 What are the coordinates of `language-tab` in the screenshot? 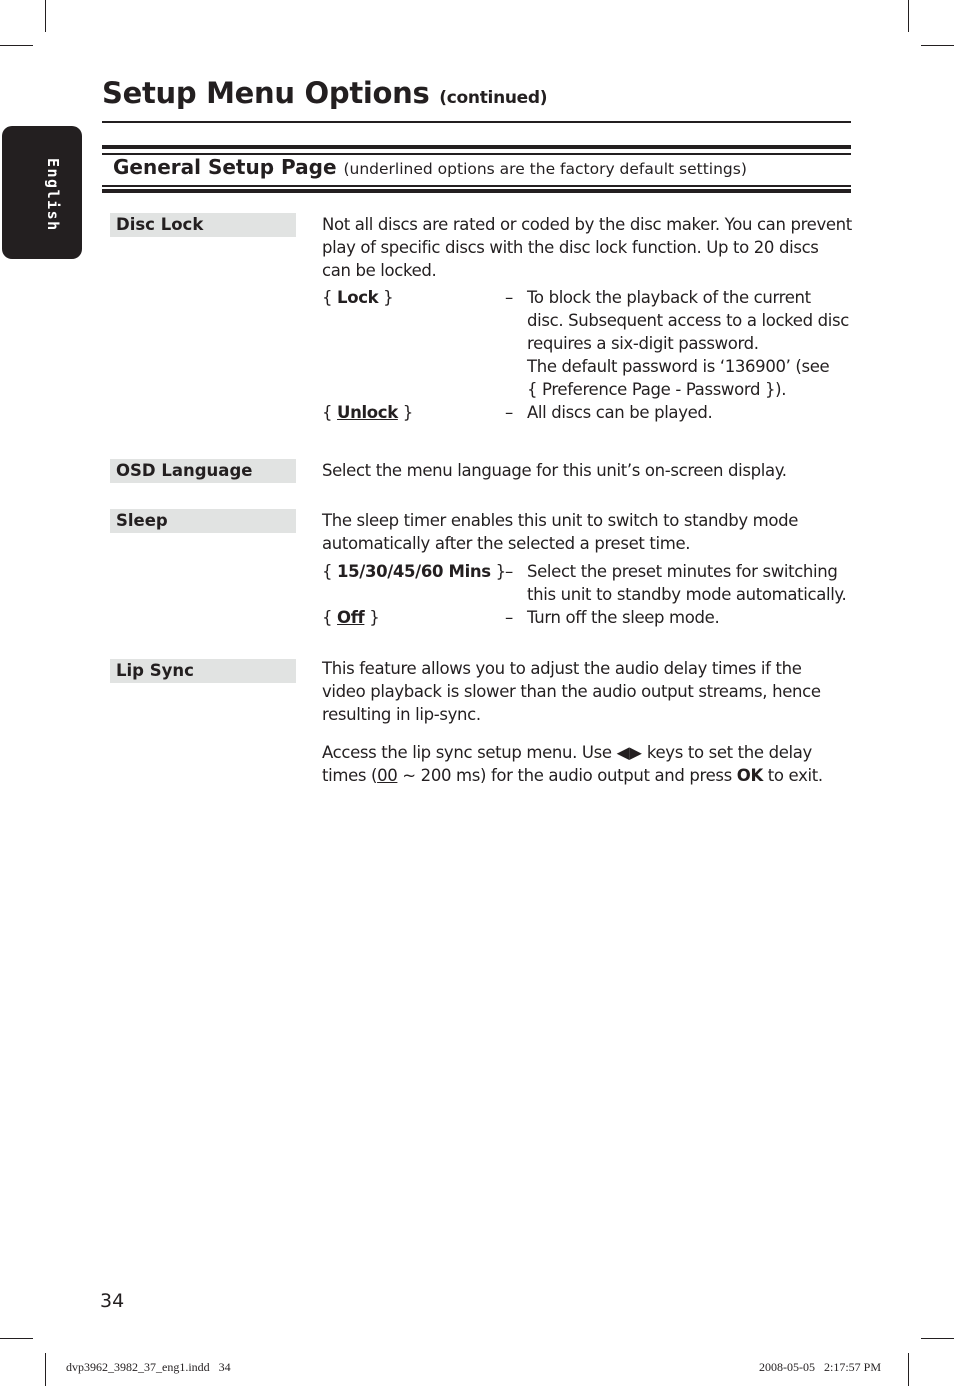 It's located at (42, 192).